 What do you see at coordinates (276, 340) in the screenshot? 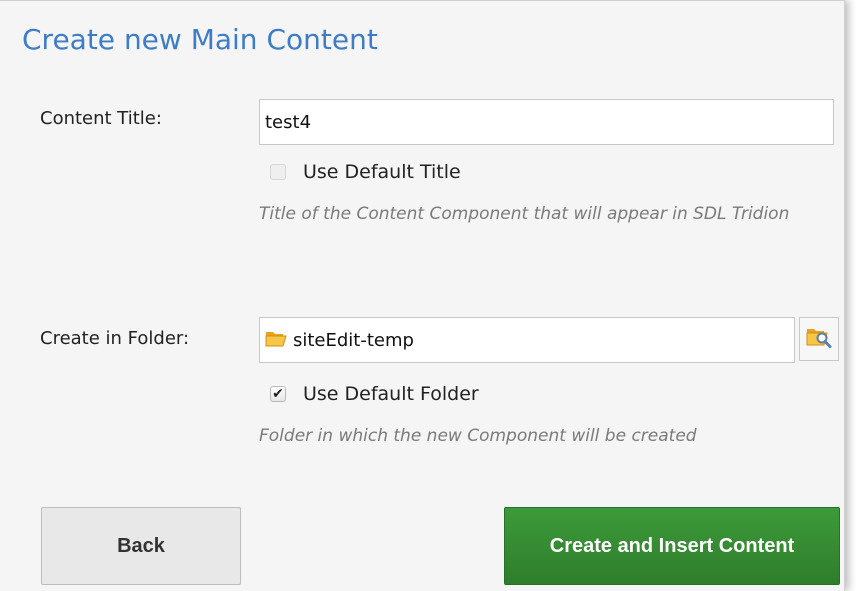
I see `folder-icon` at bounding box center [276, 340].